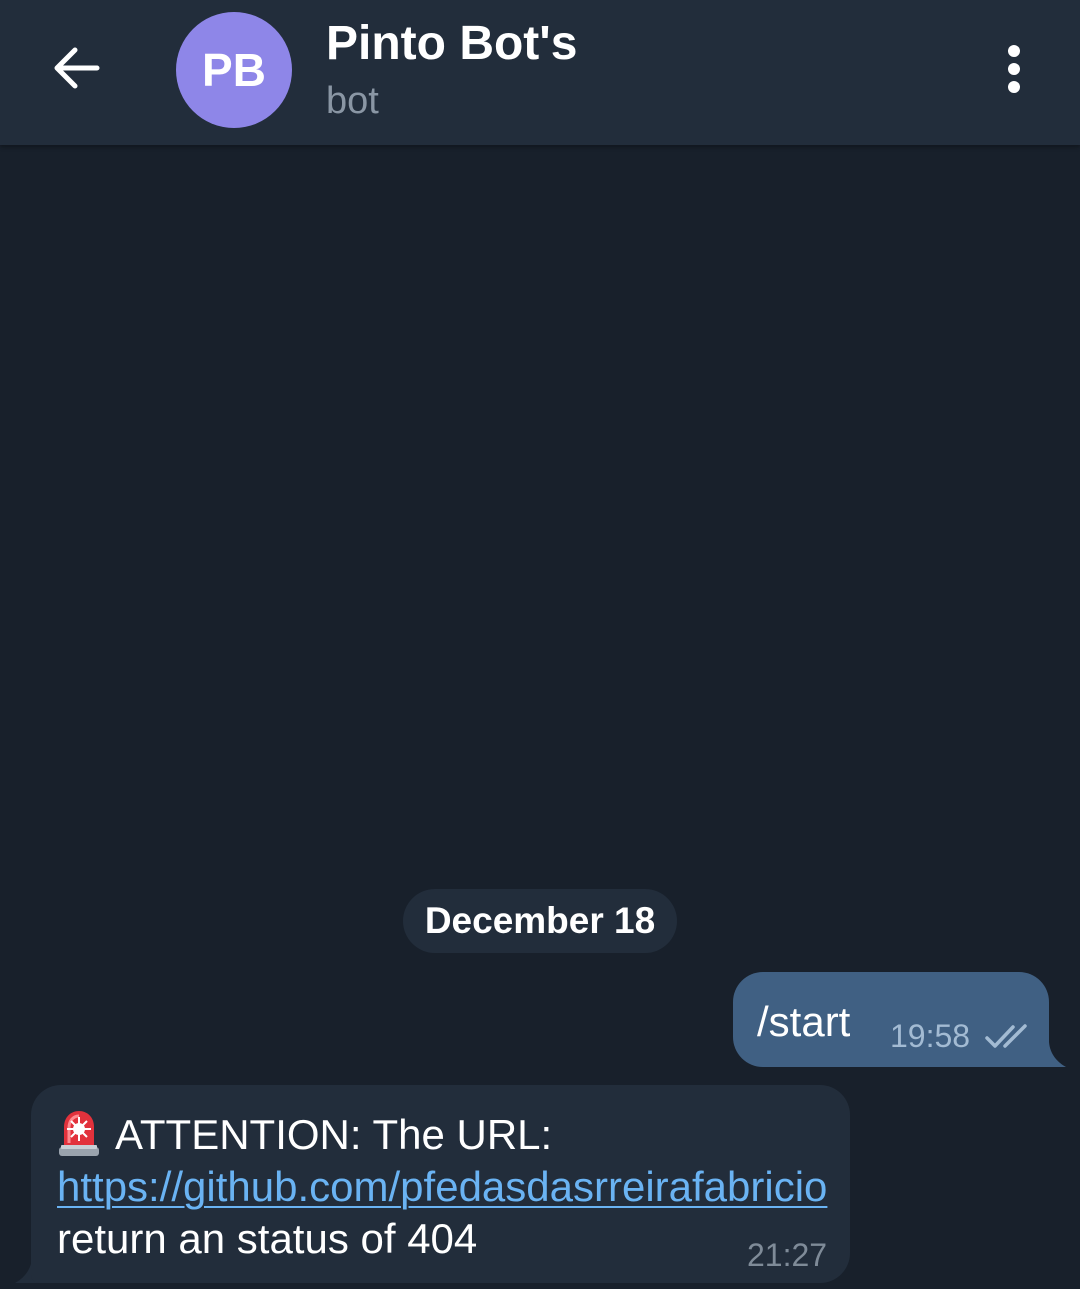 This screenshot has height=1289, width=1080. I want to click on double-check-icon, so click(1006, 1036).